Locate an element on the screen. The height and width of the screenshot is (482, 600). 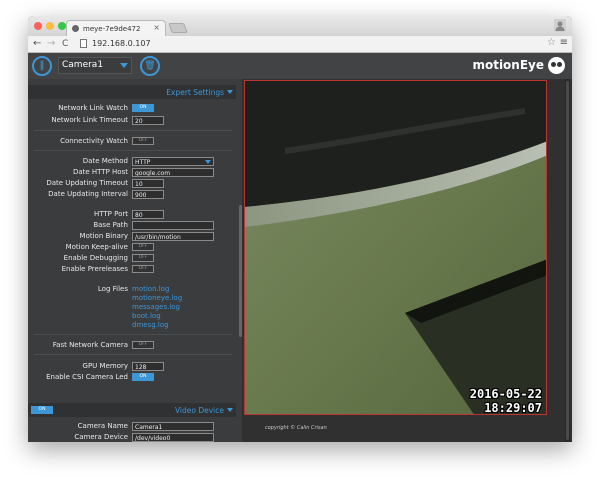
motion-binary-input: /usr/bin/motion is located at coordinates (173, 236).